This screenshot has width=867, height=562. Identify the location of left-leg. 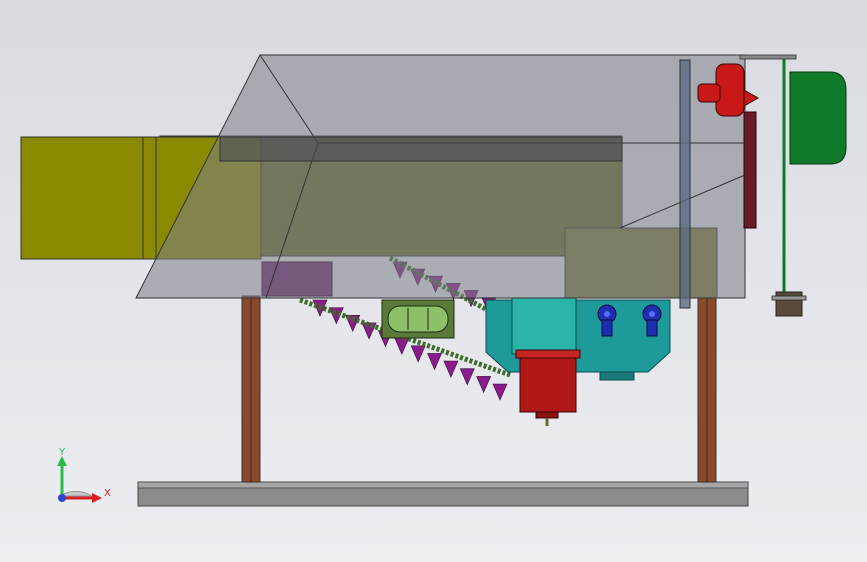
(251, 389).